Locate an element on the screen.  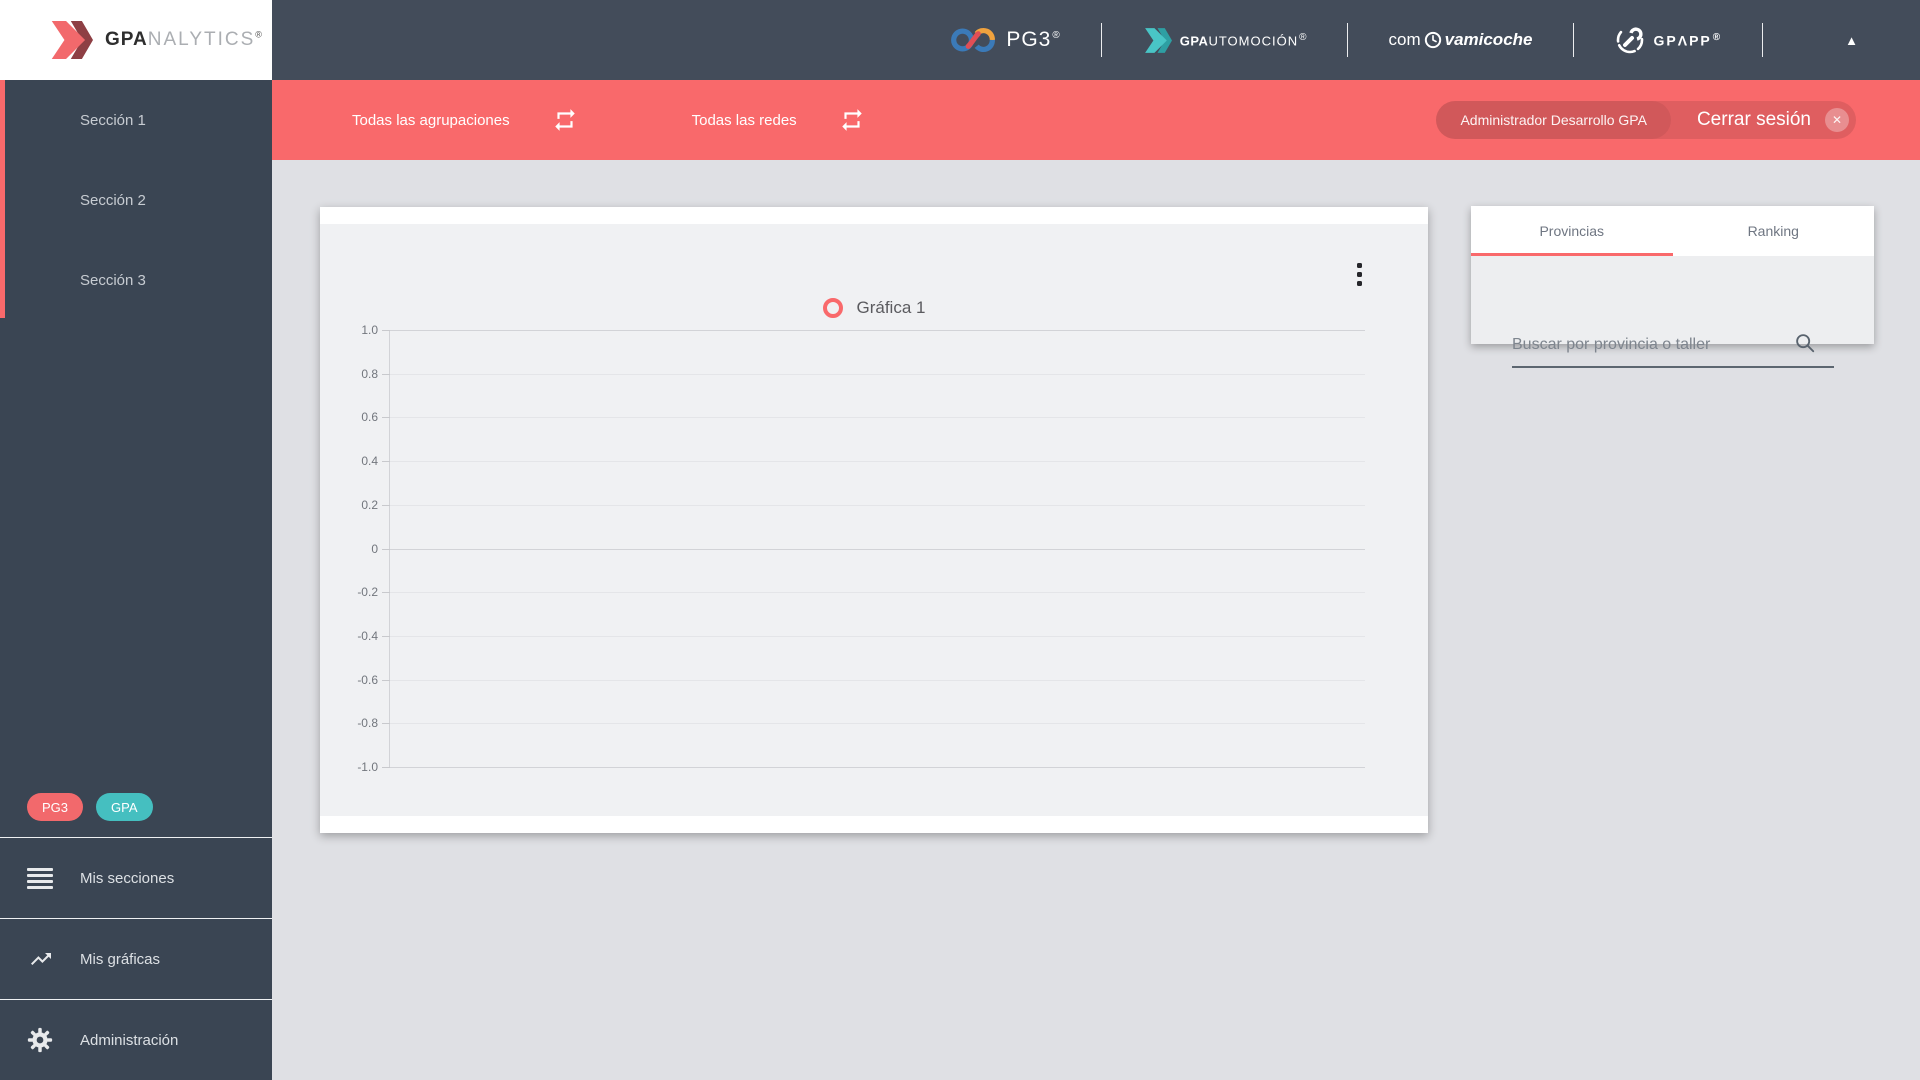
line-chart-icon is located at coordinates (42, 959).